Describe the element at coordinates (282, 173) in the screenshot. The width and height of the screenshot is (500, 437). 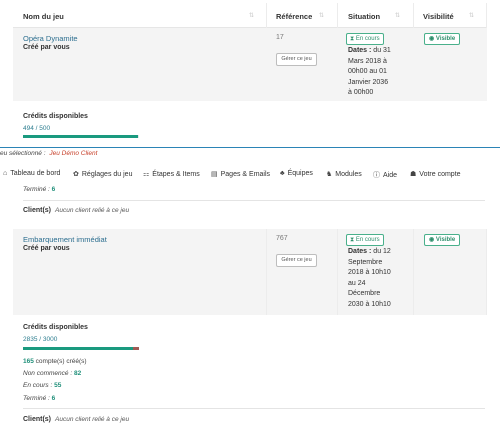
I see `users-icon: ♣` at that location.